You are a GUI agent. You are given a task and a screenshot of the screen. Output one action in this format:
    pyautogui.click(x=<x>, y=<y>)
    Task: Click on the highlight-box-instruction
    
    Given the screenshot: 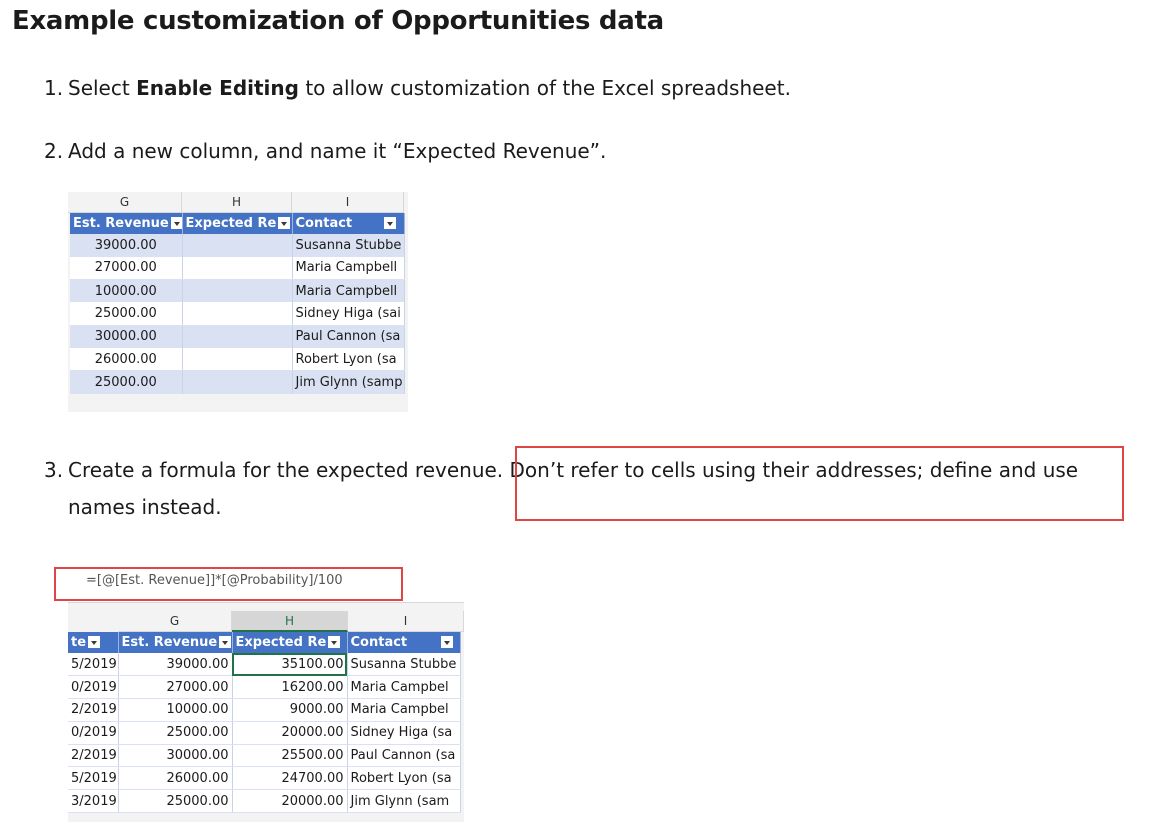 What is the action you would take?
    pyautogui.click(x=819, y=483)
    